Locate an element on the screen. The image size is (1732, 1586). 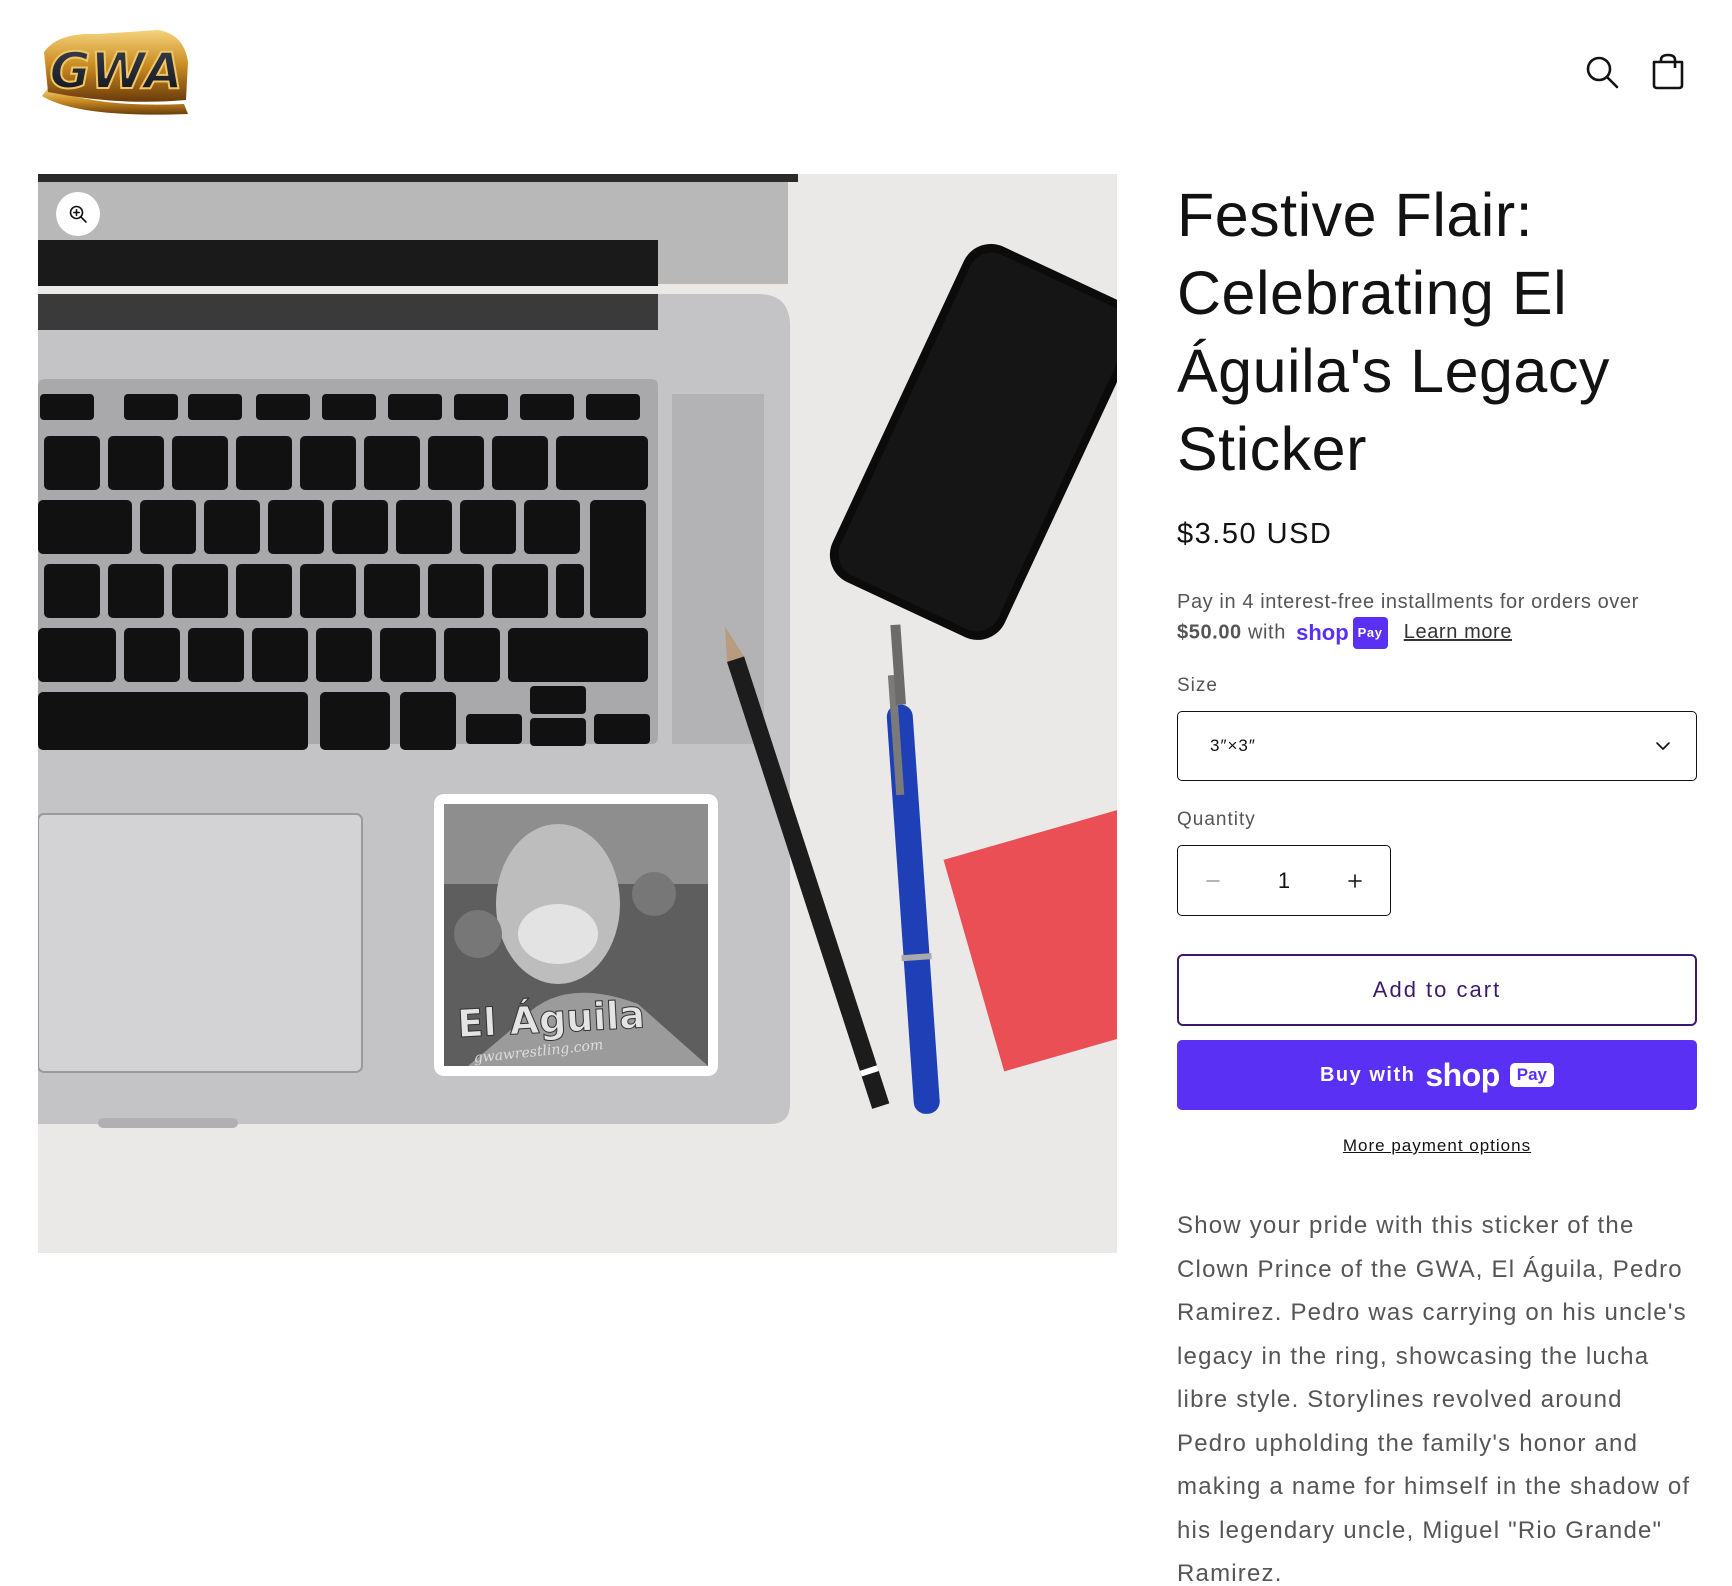
zoom-button is located at coordinates (78, 214).